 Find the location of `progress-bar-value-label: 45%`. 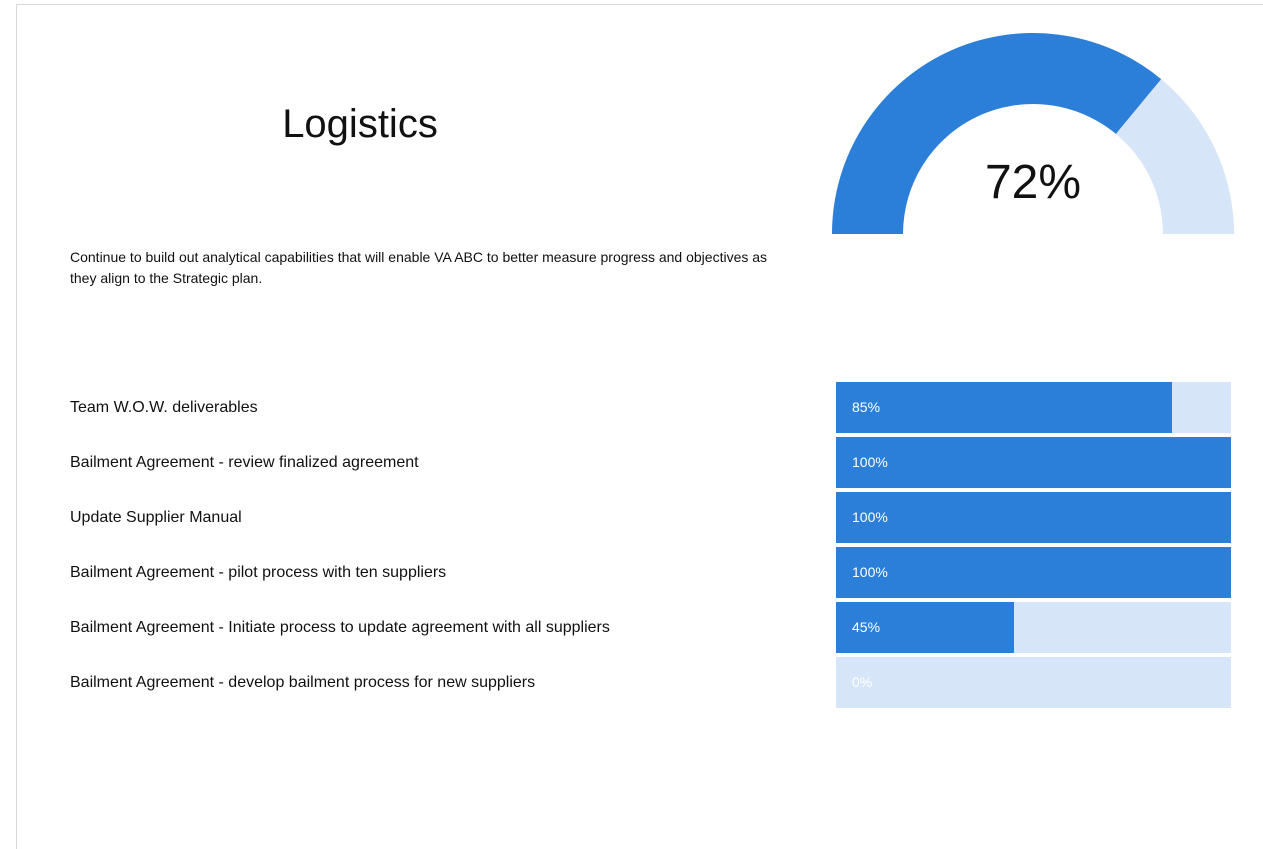

progress-bar-value-label: 45% is located at coordinates (866, 627).